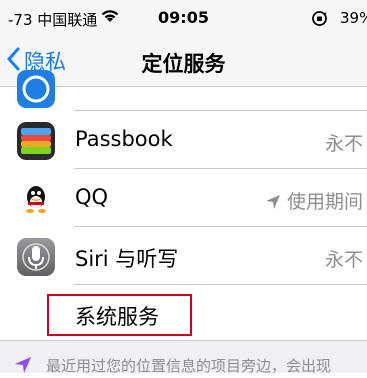 This screenshot has height=378, width=367. What do you see at coordinates (314, 201) in the screenshot?
I see `location-permission: 使用期间` at bounding box center [314, 201].